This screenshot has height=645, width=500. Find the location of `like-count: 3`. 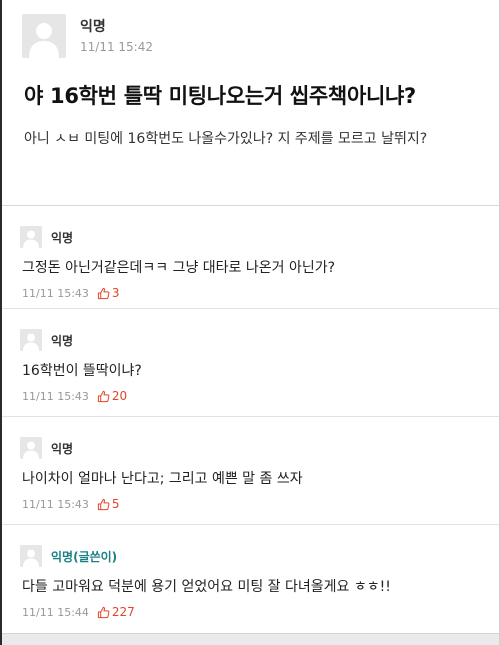

like-count: 3 is located at coordinates (115, 293).